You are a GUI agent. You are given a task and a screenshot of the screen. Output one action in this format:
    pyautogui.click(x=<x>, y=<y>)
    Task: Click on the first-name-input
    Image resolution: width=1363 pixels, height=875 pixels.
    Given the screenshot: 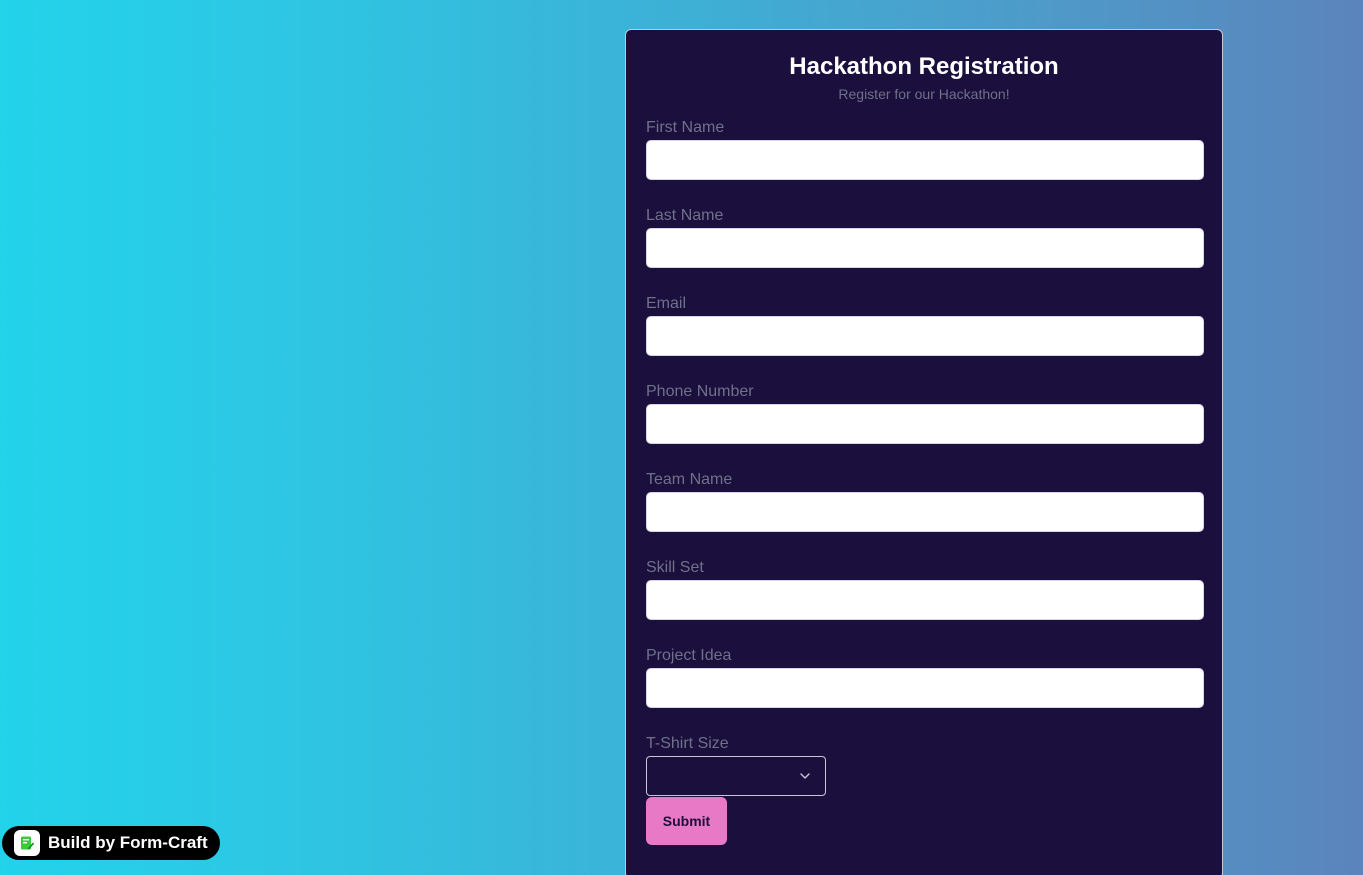 What is the action you would take?
    pyautogui.click(x=925, y=160)
    